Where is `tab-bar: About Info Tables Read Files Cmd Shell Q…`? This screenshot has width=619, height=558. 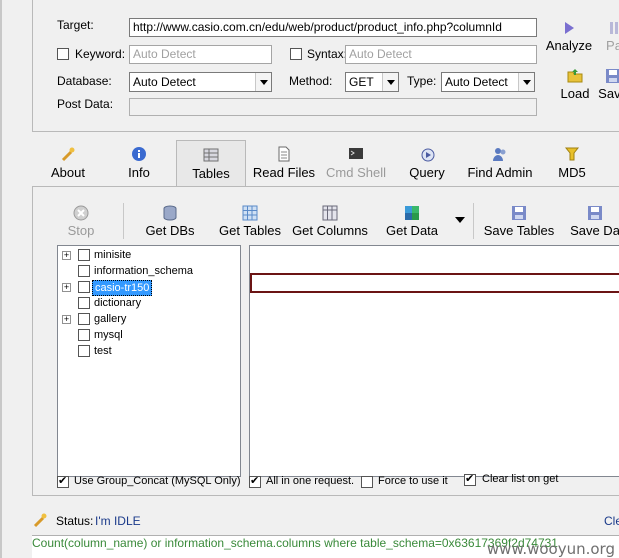 tab-bar: About Info Tables Read Files Cmd Shell Q… is located at coordinates (325, 163).